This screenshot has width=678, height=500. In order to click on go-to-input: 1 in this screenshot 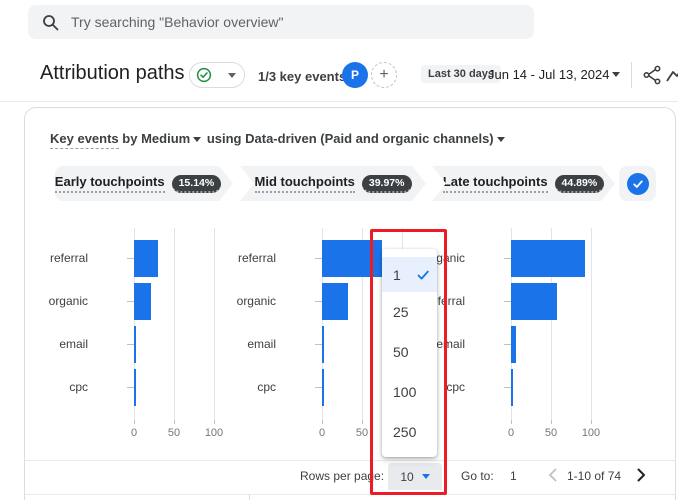, I will do `click(513, 476)`.